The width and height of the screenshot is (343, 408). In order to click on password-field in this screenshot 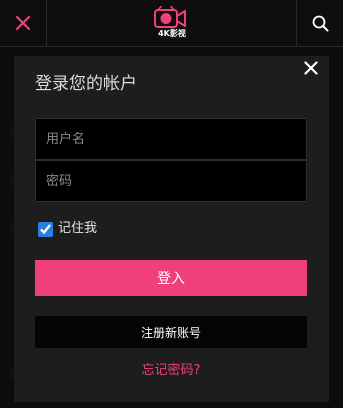, I will do `click(171, 181)`.